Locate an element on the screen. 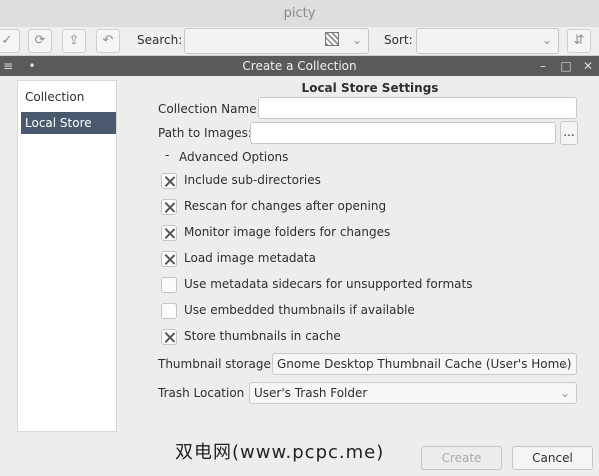 The width and height of the screenshot is (599, 476). undo-icon: ↶ is located at coordinates (108, 40).